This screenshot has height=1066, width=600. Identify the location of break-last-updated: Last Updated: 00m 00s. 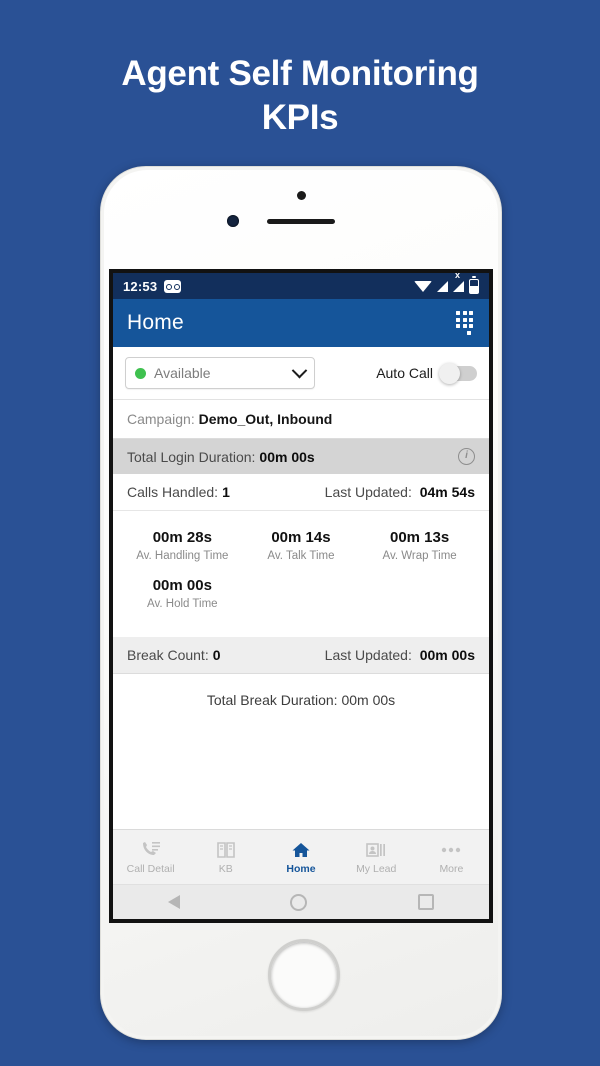
(400, 655).